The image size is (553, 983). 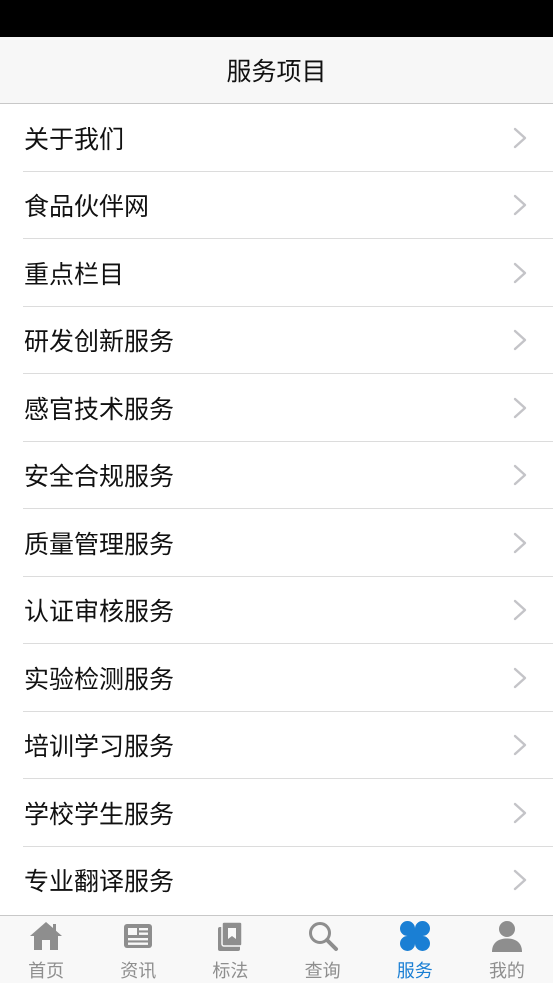 I want to click on status-bar, so click(x=276, y=18).